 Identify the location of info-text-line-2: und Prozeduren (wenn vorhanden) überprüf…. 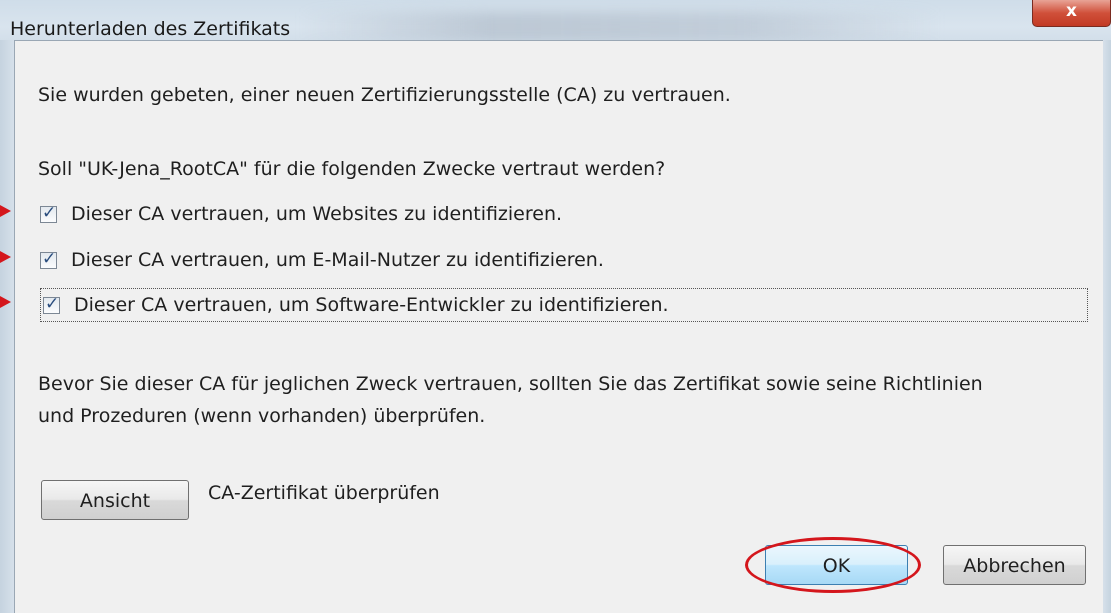
(262, 416).